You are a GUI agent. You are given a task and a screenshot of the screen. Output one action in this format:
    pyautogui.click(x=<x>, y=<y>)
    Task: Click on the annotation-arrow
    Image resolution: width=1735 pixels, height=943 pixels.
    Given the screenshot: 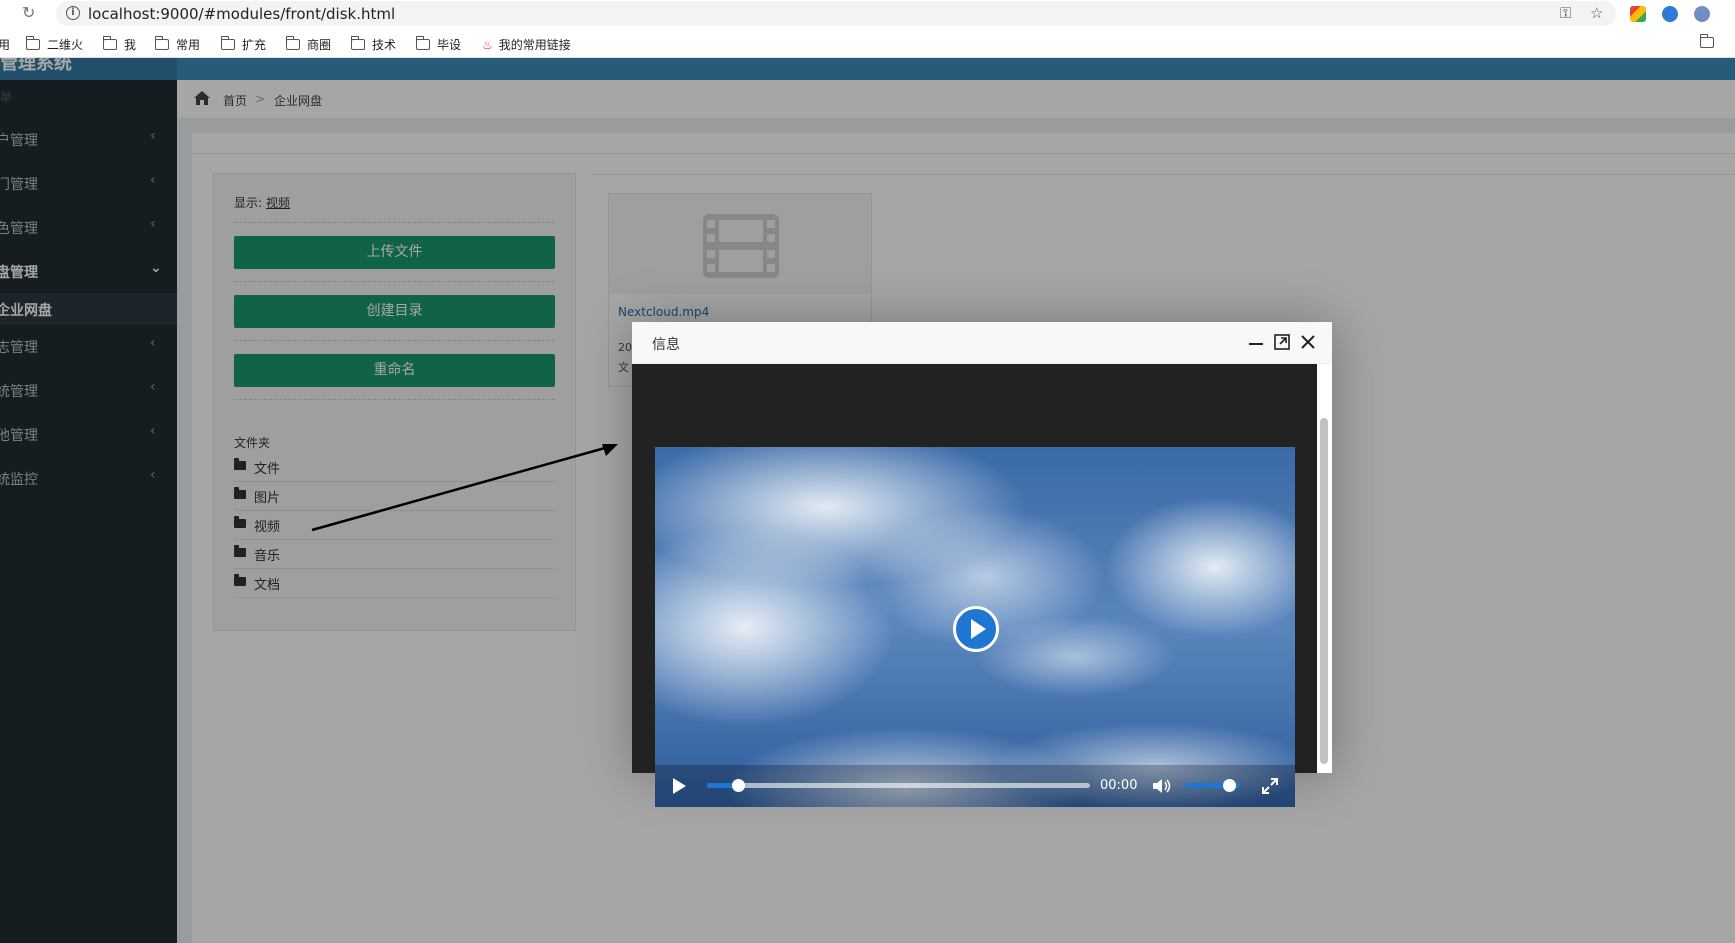 What is the action you would take?
    pyautogui.click(x=464, y=488)
    